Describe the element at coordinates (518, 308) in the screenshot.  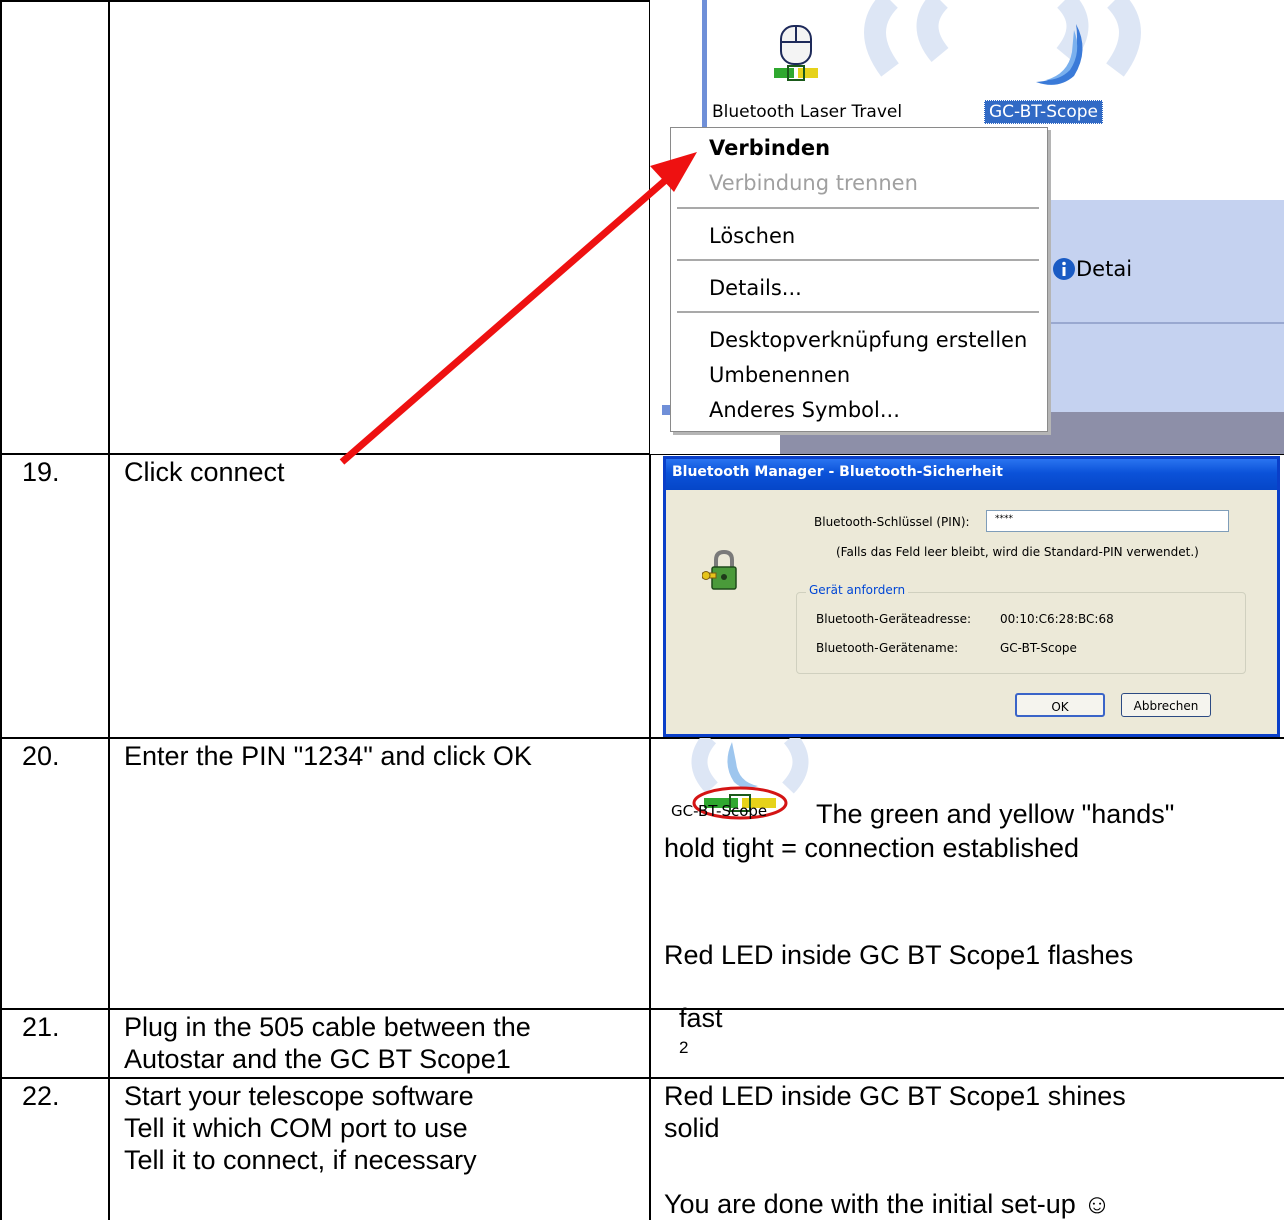
I see `red-arrow-annotation` at that location.